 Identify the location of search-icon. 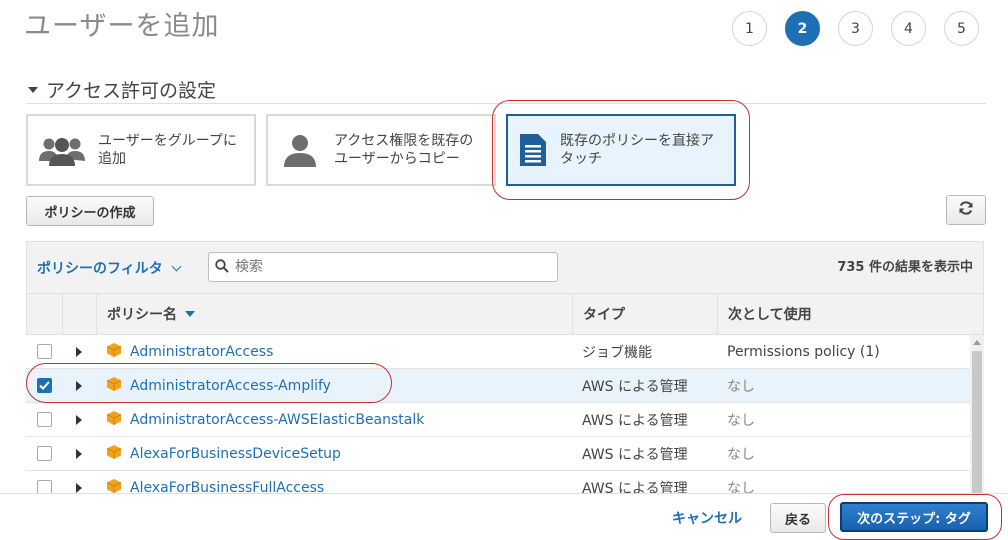
(222, 267).